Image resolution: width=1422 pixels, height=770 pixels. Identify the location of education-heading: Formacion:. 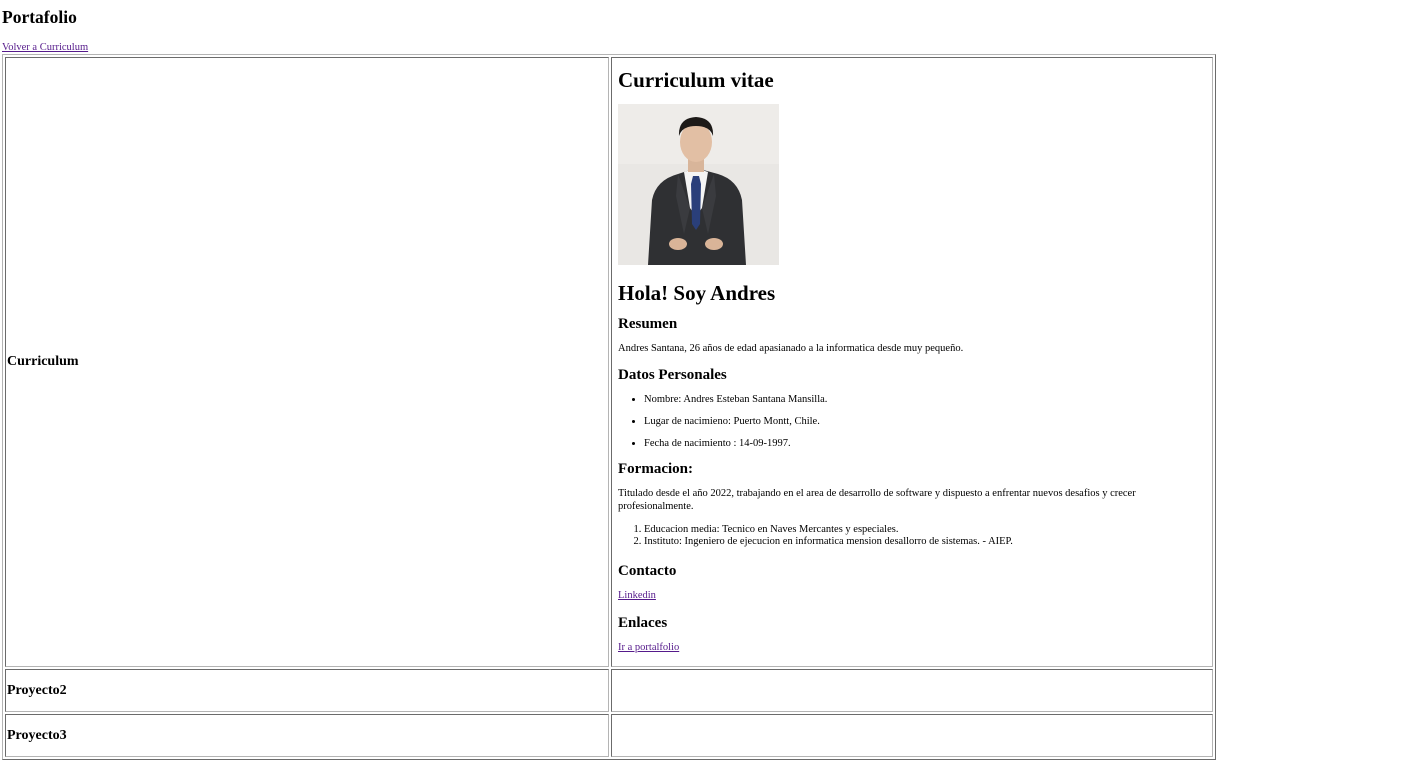
(655, 469).